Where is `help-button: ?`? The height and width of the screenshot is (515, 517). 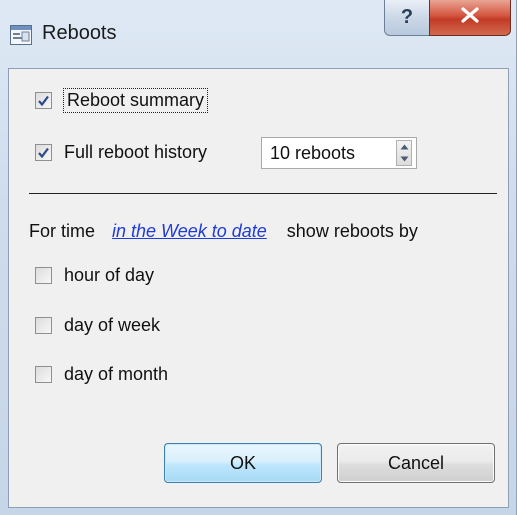
help-button: ? is located at coordinates (407, 18).